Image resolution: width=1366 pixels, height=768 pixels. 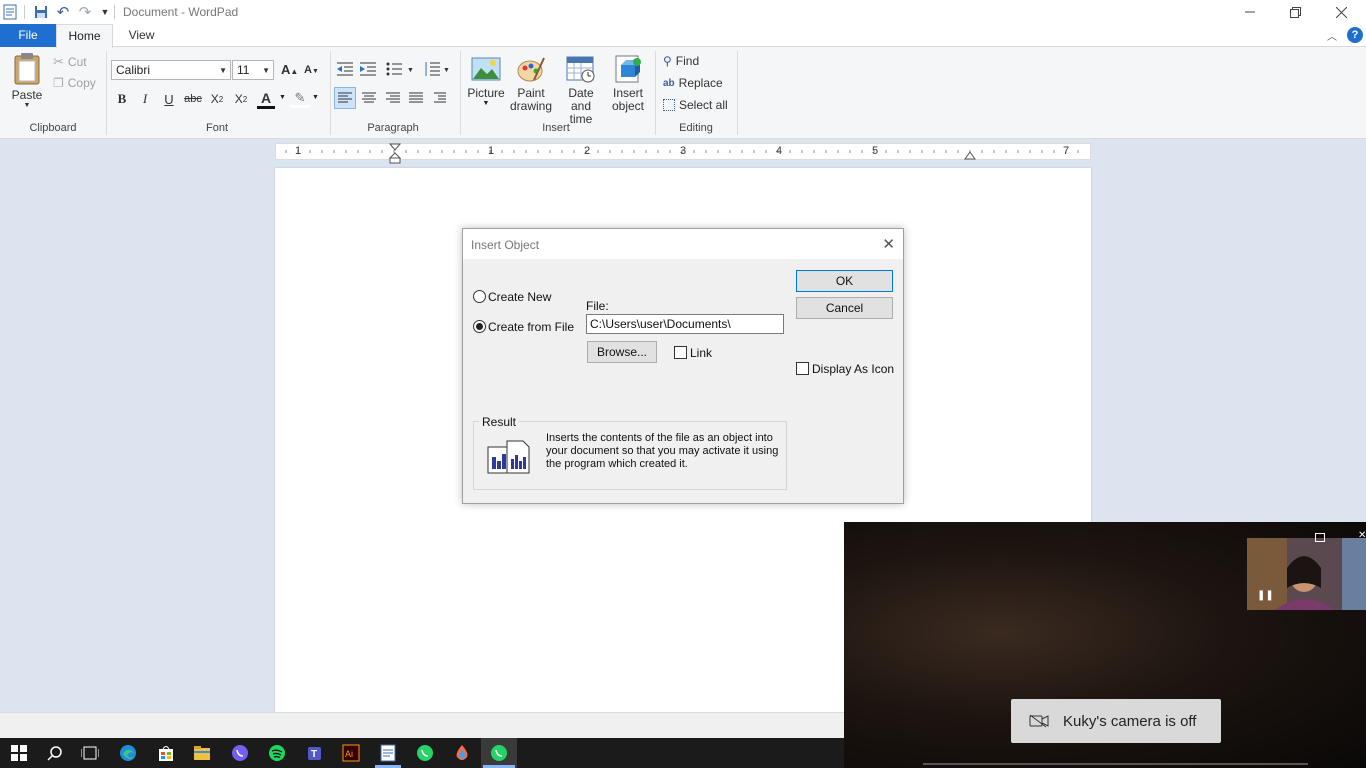 What do you see at coordinates (462, 753) in the screenshot?
I see `paint3d-icon` at bounding box center [462, 753].